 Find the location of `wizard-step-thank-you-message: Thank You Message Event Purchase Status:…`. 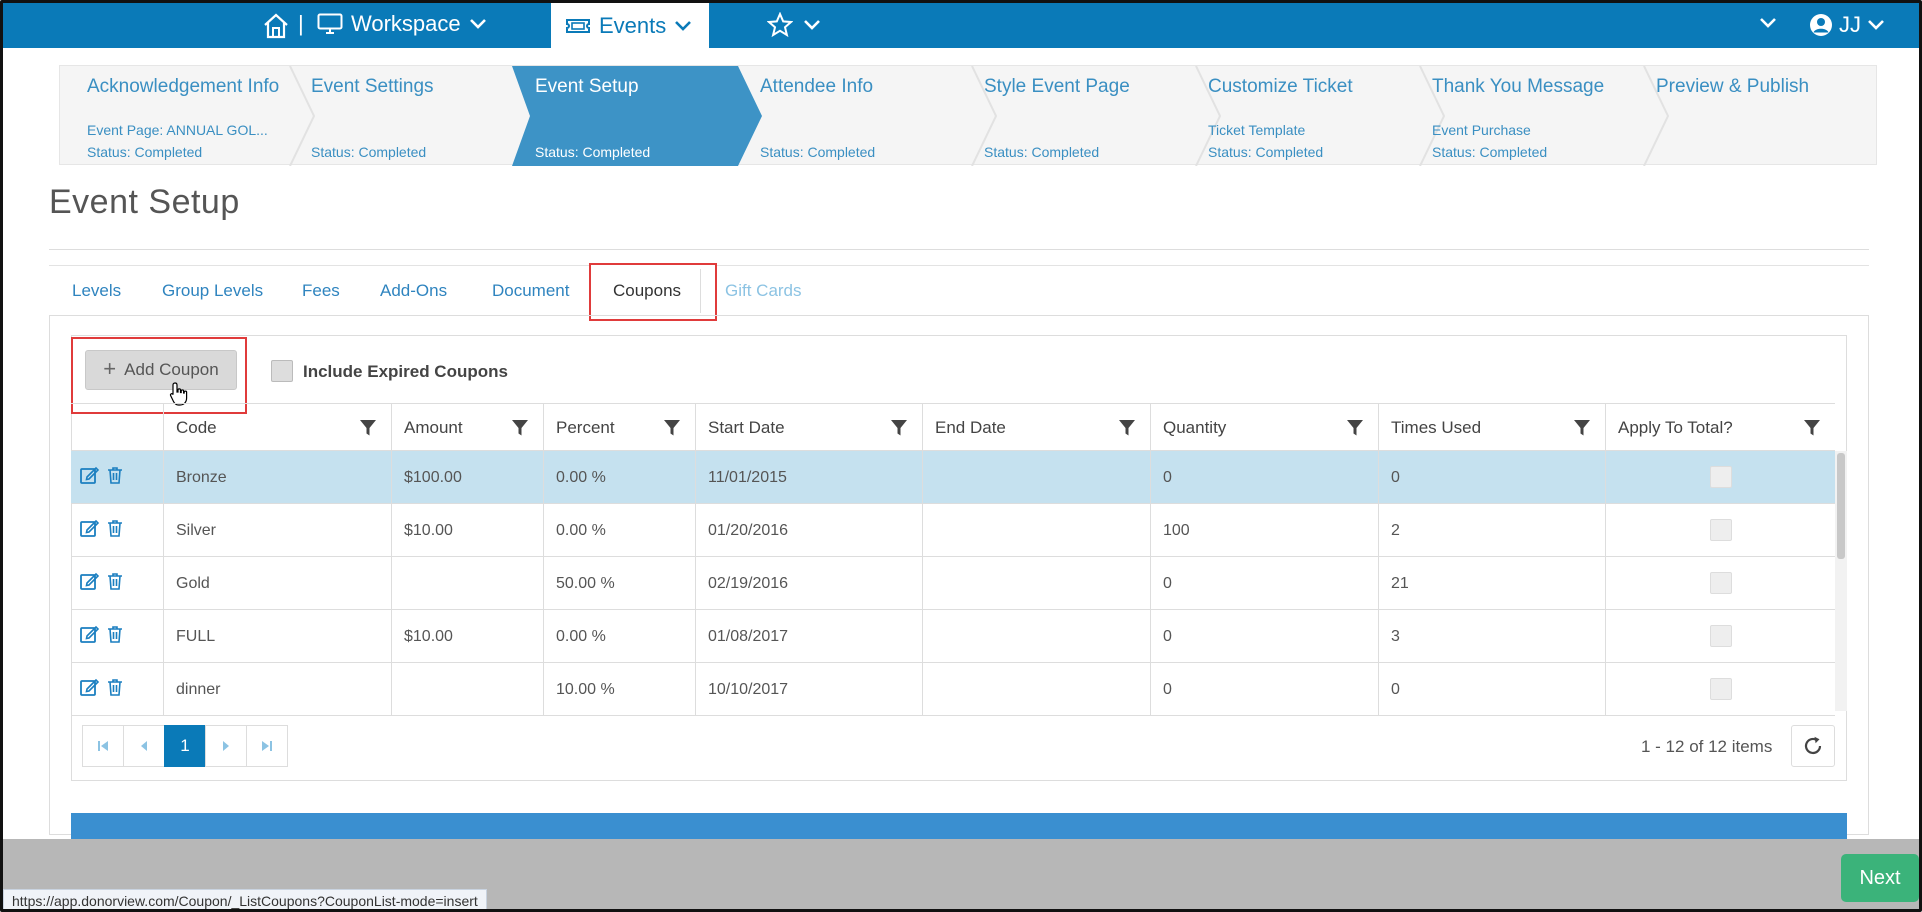

wizard-step-thank-you-message: Thank You Message Event Purchase Status:… is located at coordinates (1537, 116).